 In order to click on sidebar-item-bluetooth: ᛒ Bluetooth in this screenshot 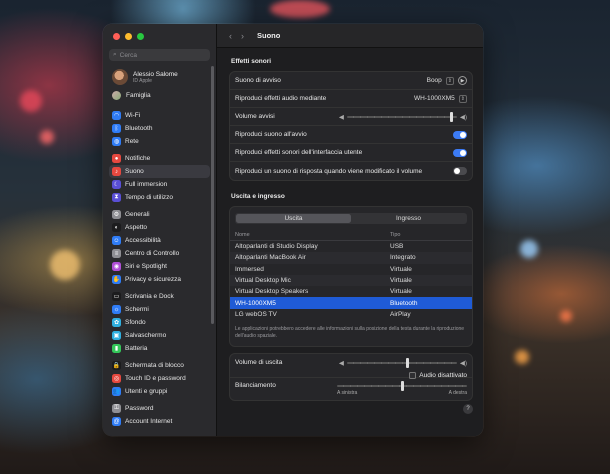, I will do `click(159, 128)`.